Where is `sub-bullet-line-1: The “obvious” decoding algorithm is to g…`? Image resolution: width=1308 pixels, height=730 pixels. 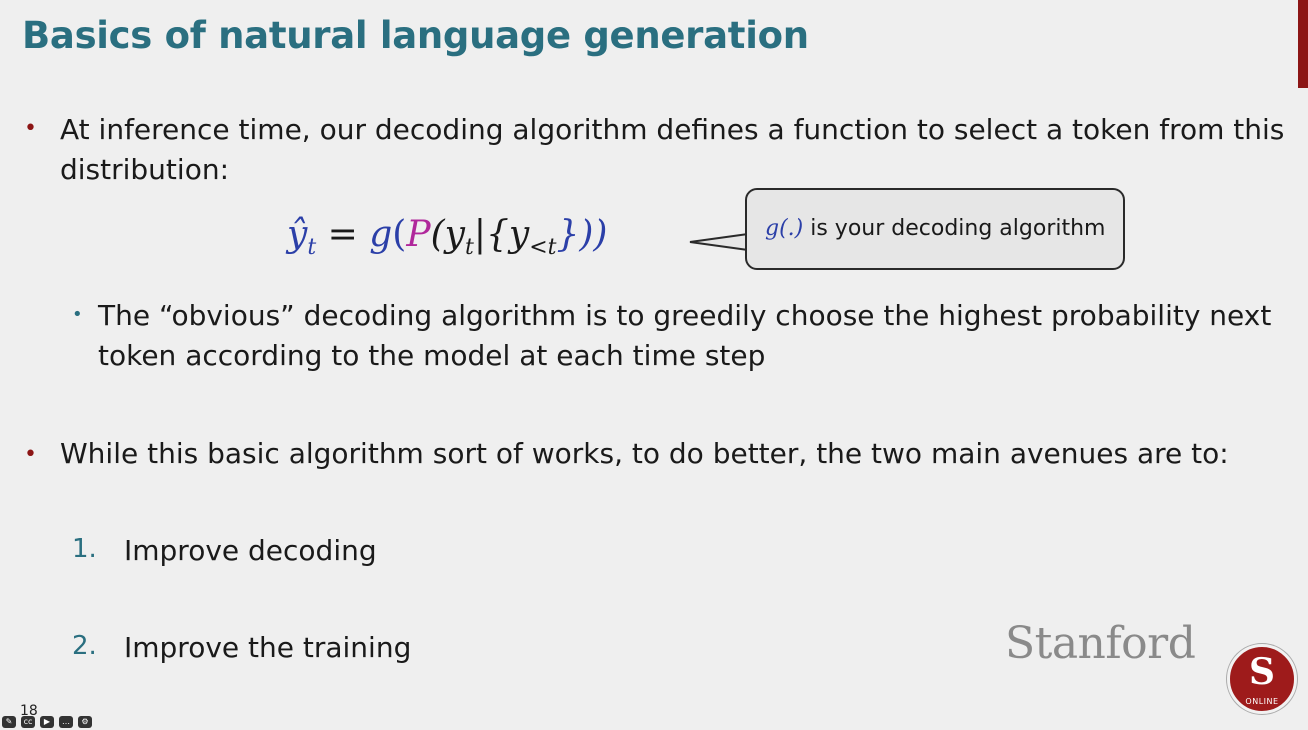
sub-bullet-line-1: The “obvious” decoding algorithm is to g… is located at coordinates (685, 315).